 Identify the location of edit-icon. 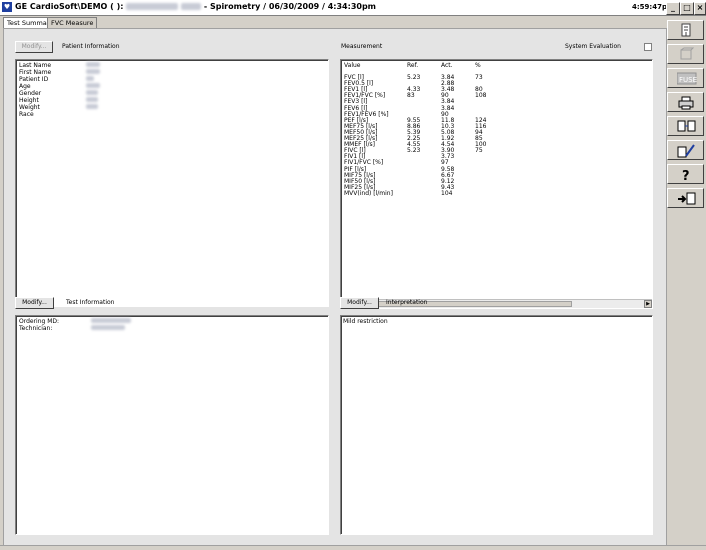
(686, 151).